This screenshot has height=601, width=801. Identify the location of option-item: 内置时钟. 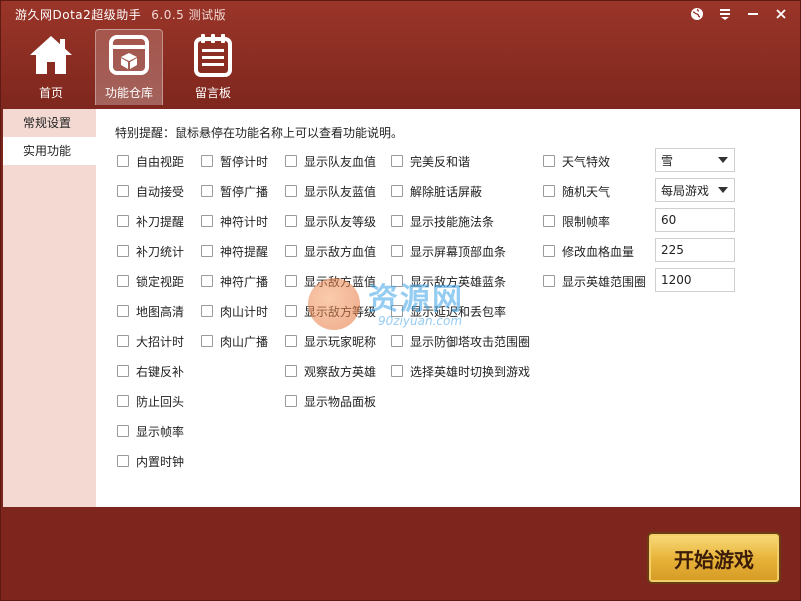
(150, 461).